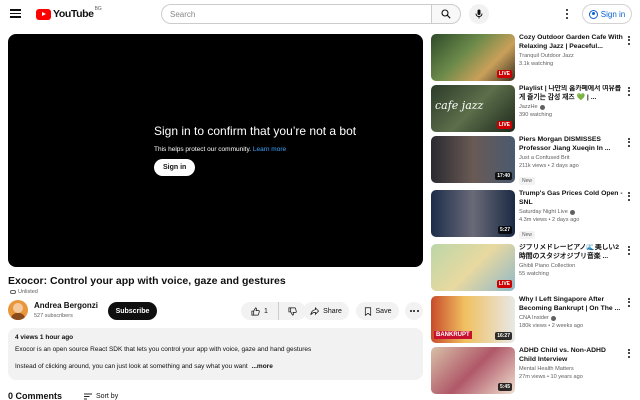 This screenshot has height=400, width=640. Describe the element at coordinates (446, 14) in the screenshot. I see `search-button` at that location.